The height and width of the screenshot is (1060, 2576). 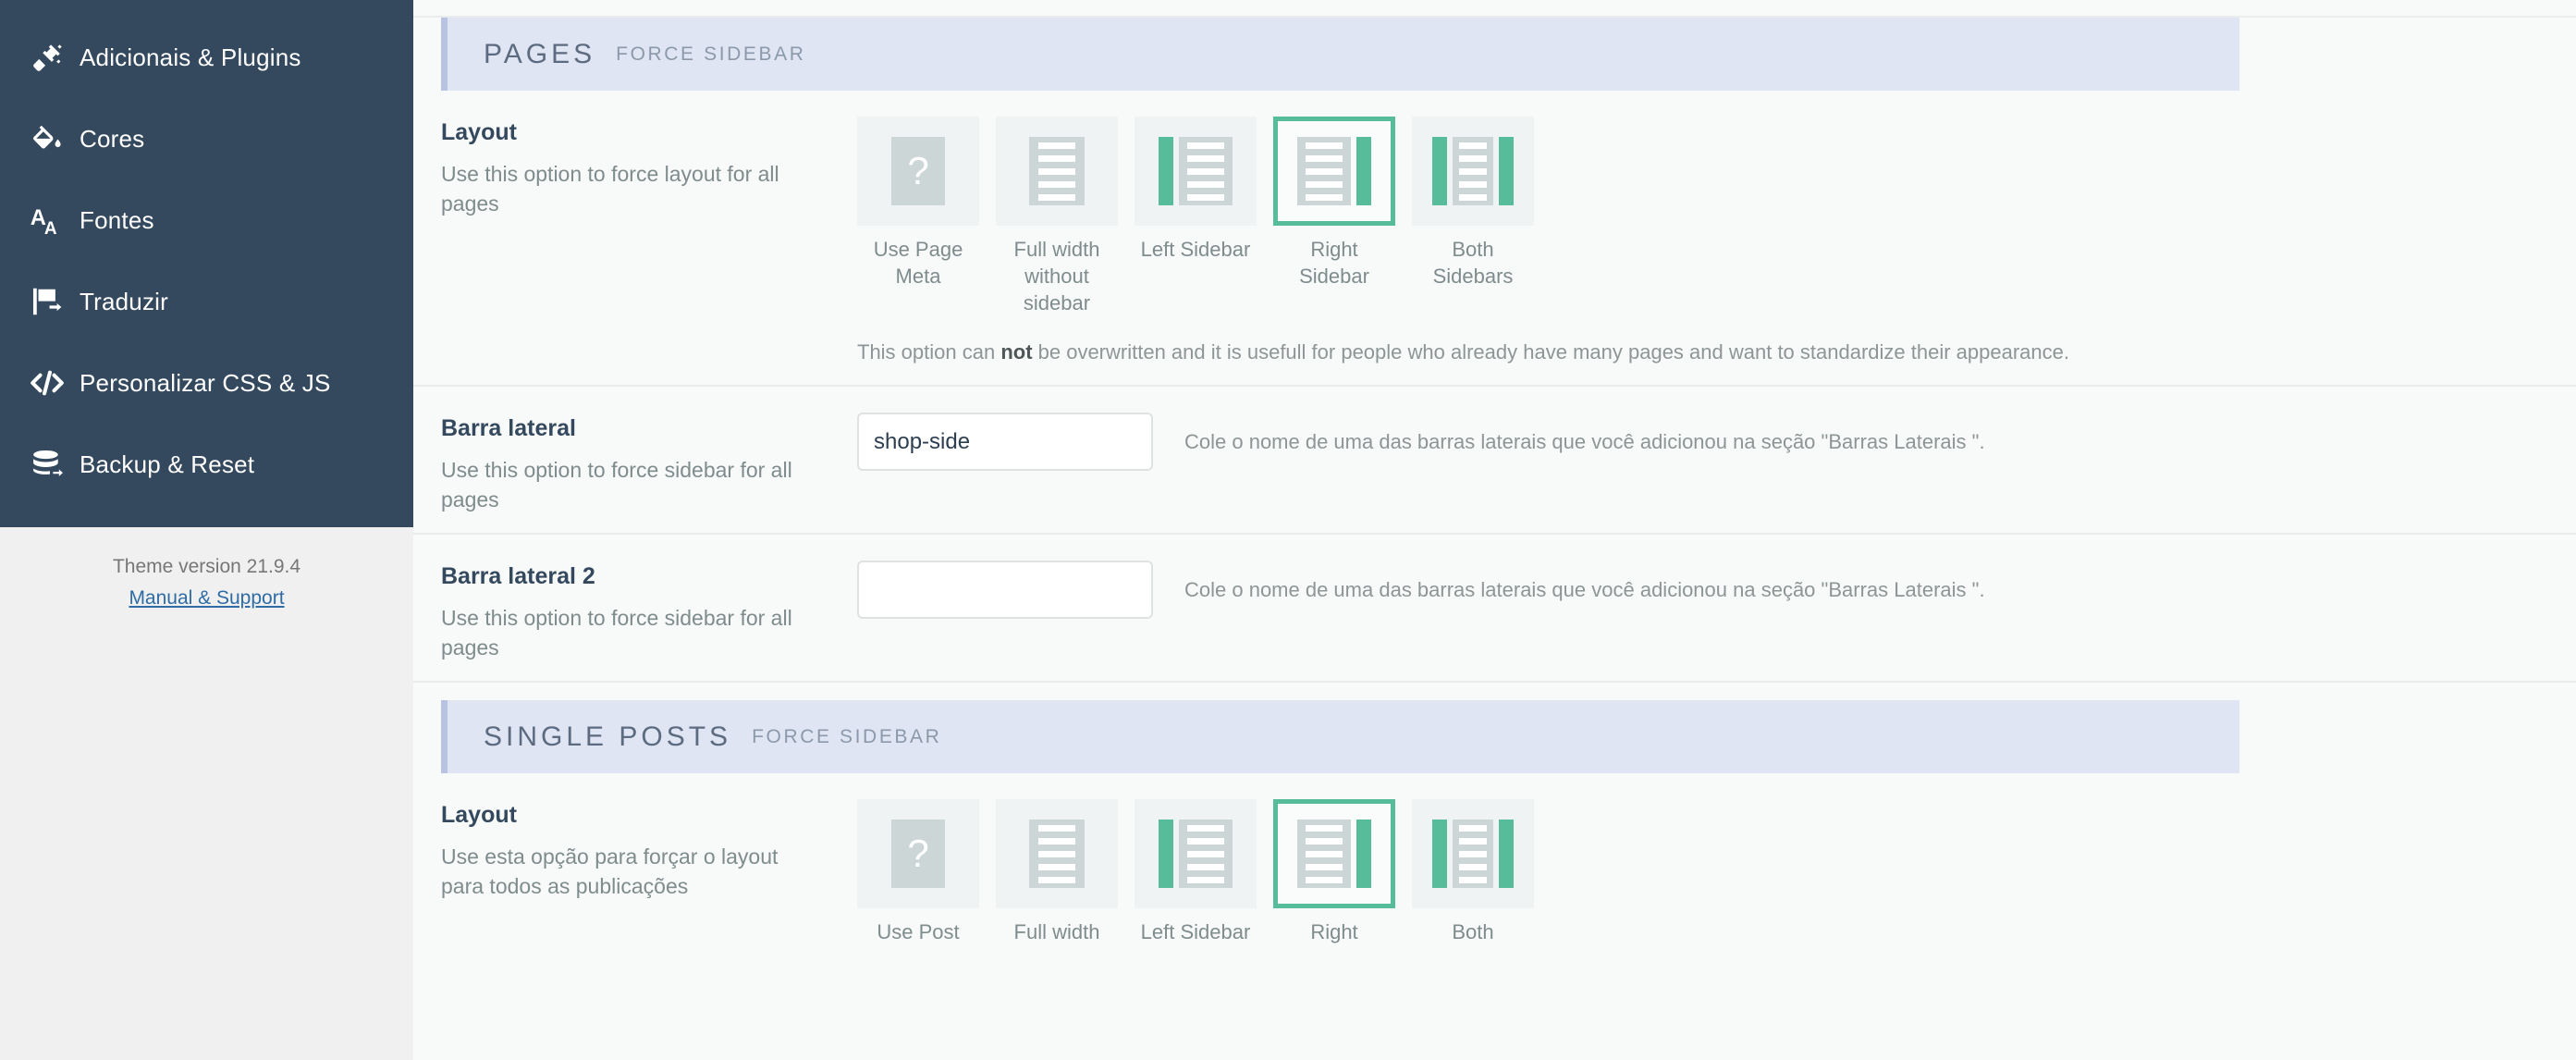 I want to click on layout-option-label: Right, so click(x=1334, y=932).